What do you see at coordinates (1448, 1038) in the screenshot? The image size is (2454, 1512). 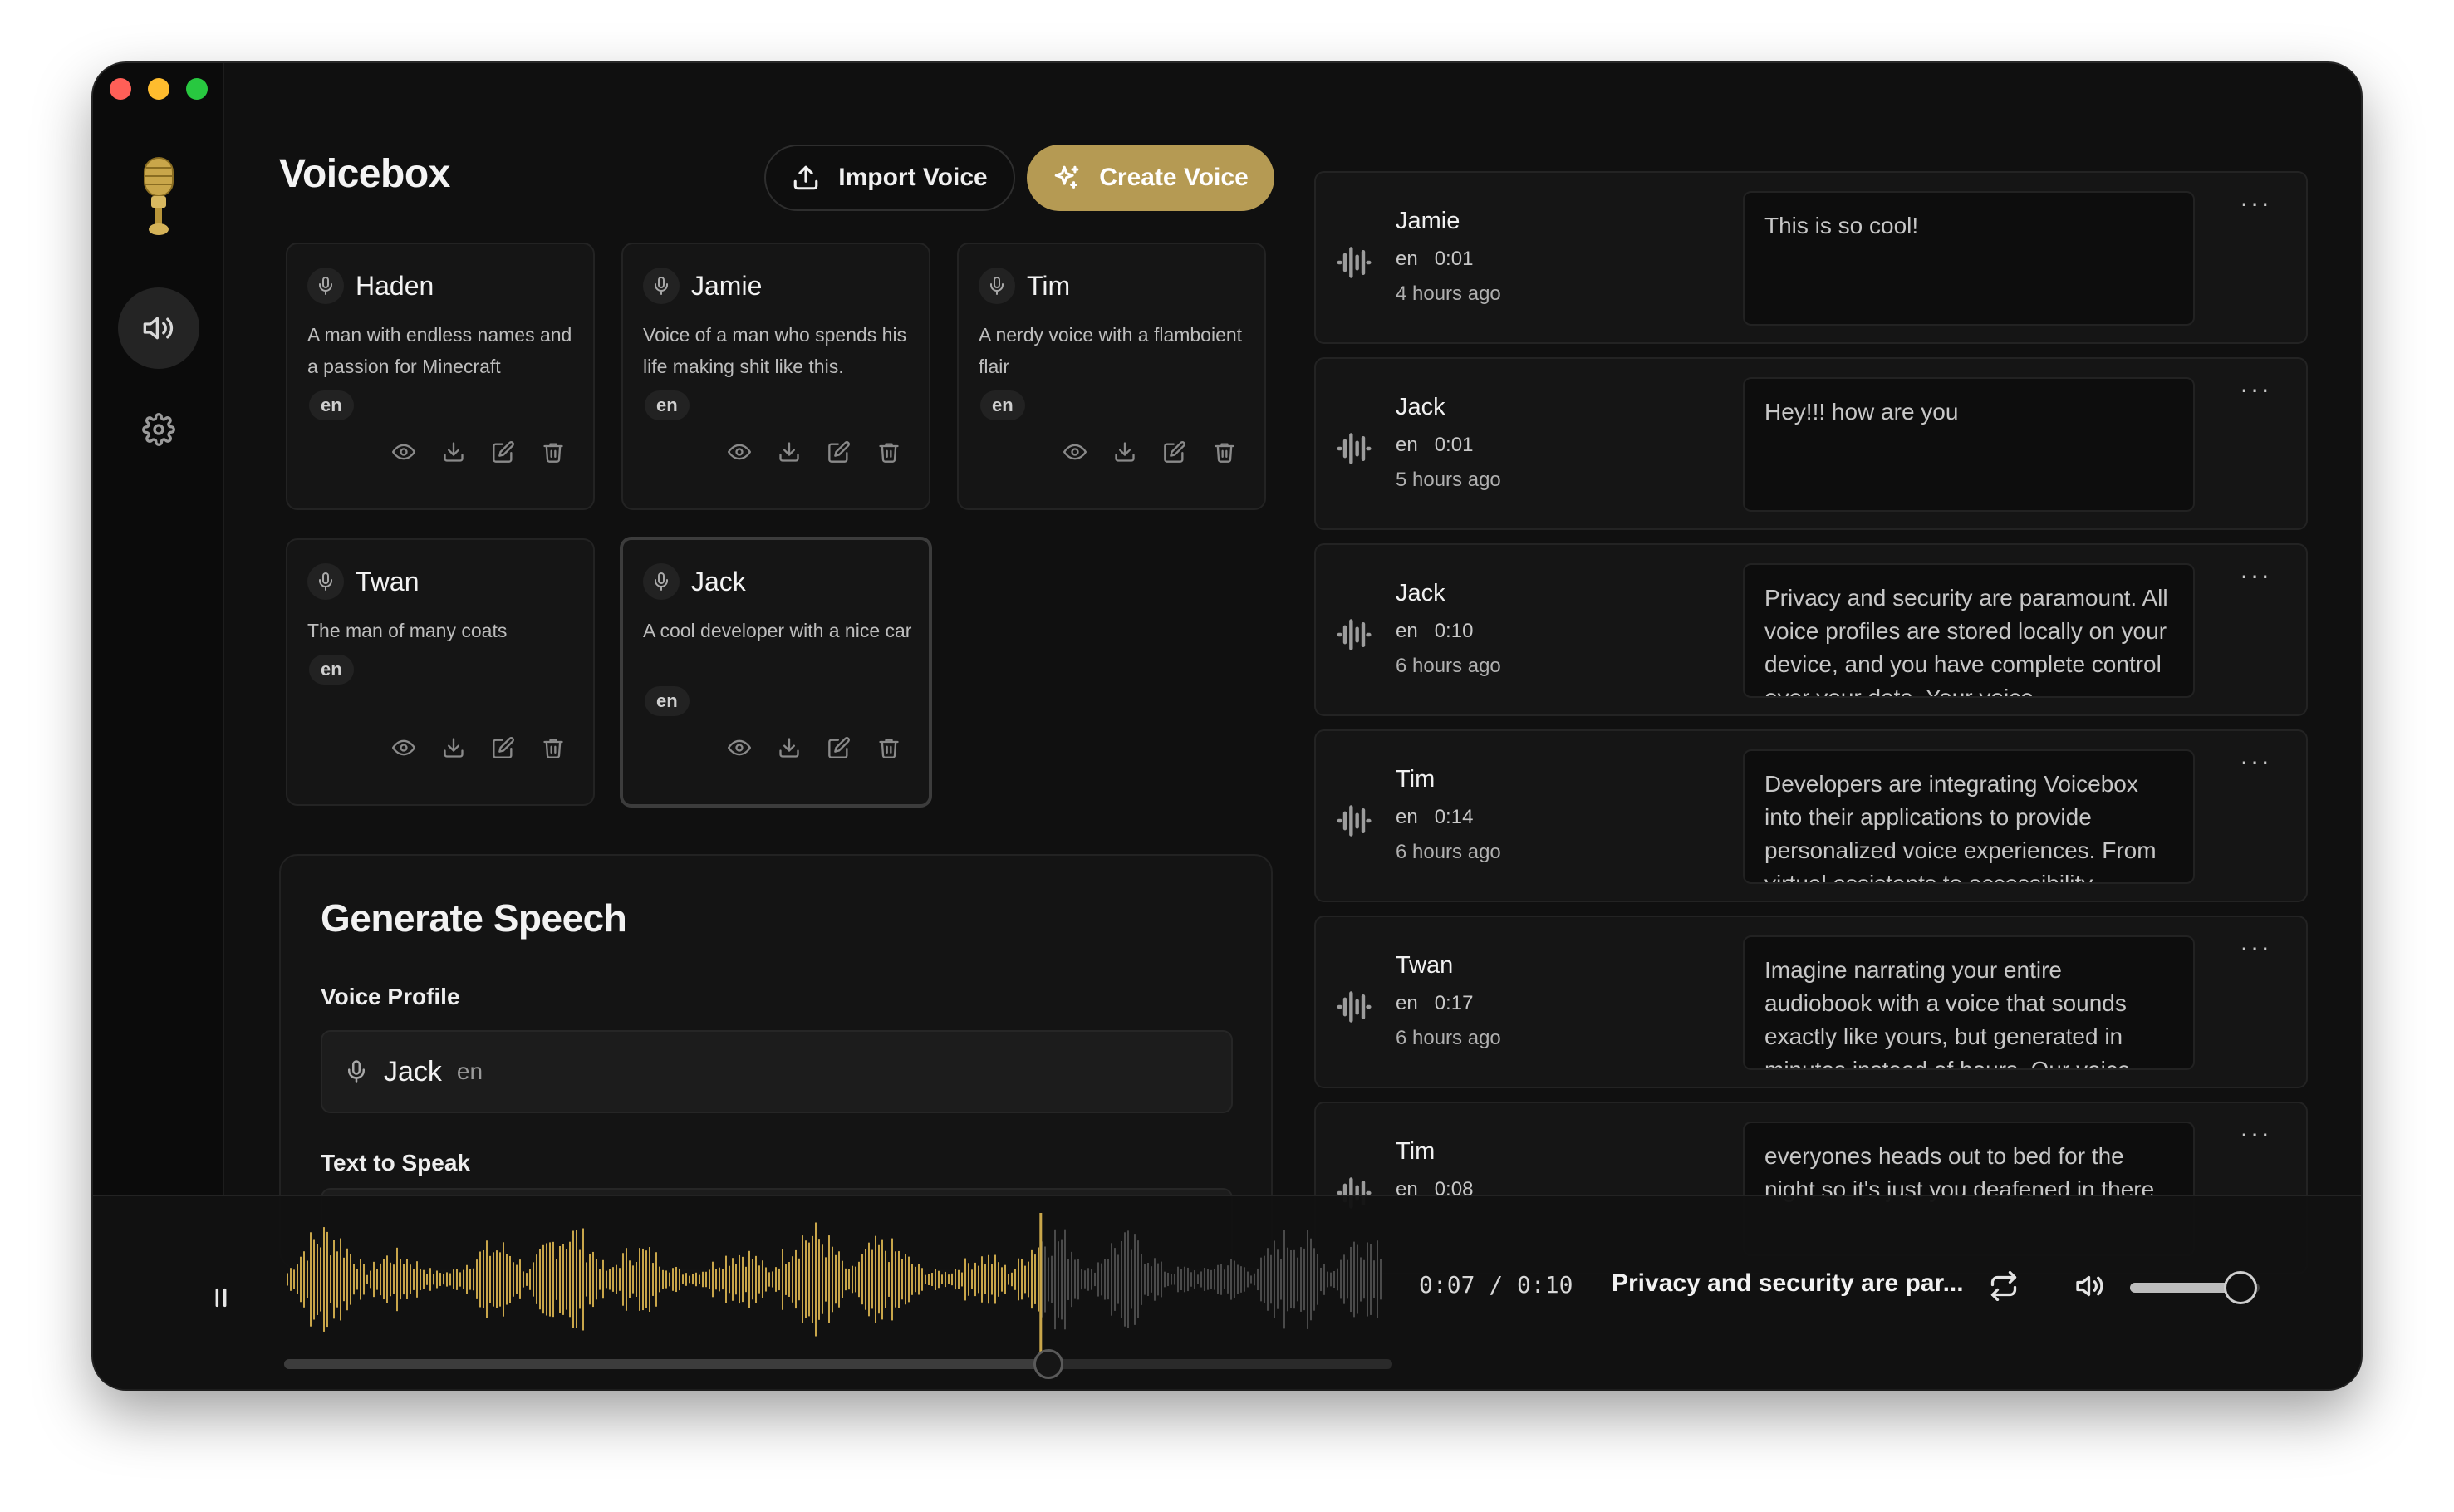 I see `history-timestamp: 6 hours ago` at bounding box center [1448, 1038].